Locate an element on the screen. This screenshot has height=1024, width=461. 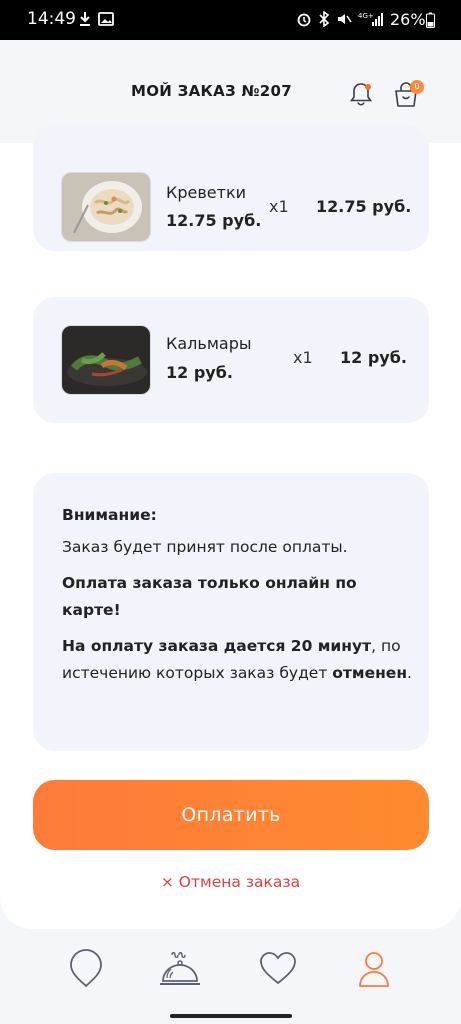
status-time: 14:49 is located at coordinates (51, 19).